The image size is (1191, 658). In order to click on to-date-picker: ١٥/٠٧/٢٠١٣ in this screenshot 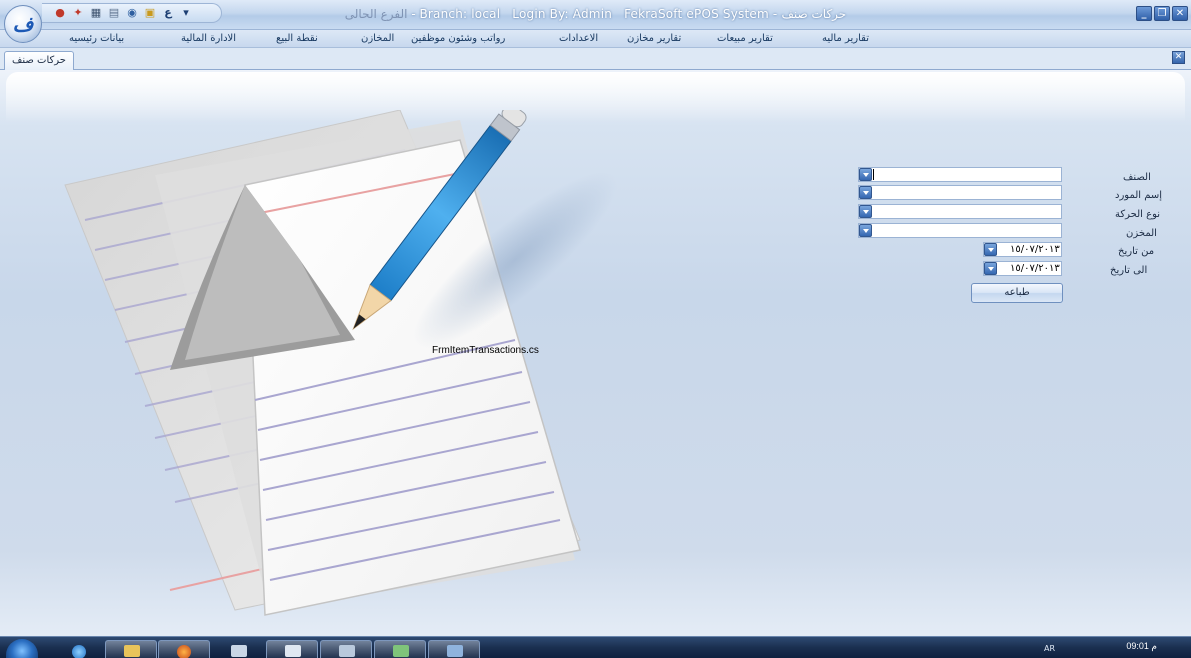, I will do `click(1022, 268)`.